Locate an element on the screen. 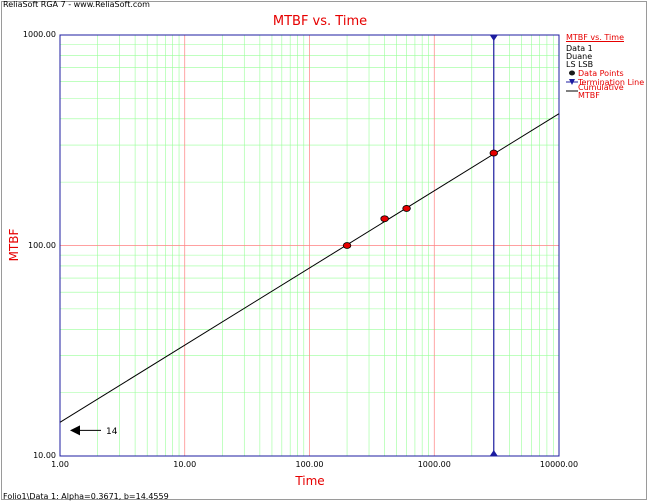 The width and height of the screenshot is (650, 503). annotation-label: 14 is located at coordinates (112, 432).